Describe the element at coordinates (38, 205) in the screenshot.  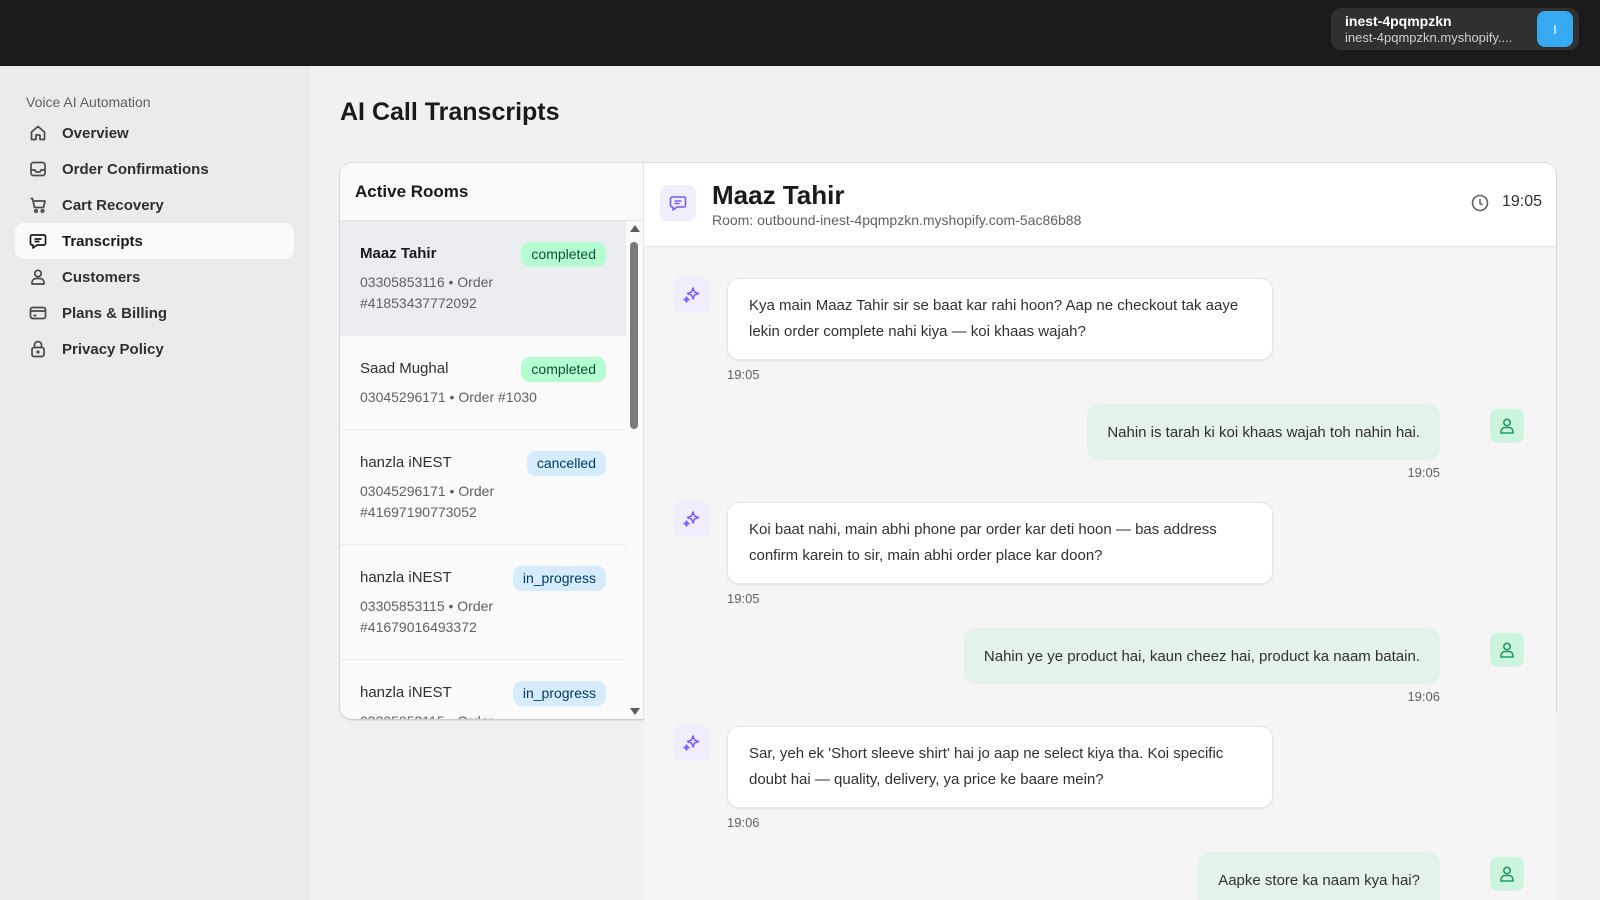
I see `cart-icon` at that location.